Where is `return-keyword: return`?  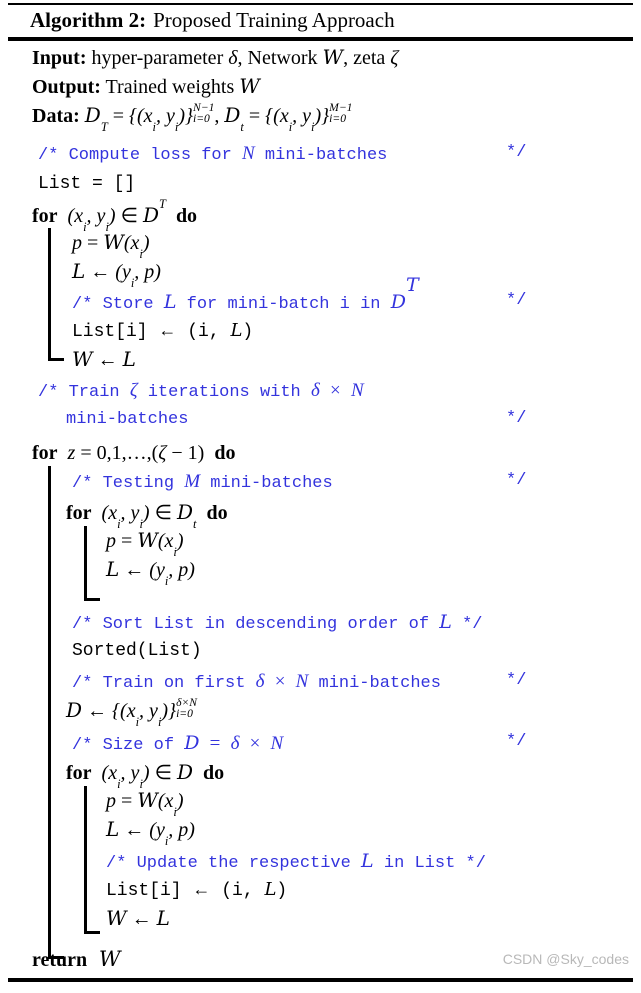 return-keyword: return is located at coordinates (60, 960).